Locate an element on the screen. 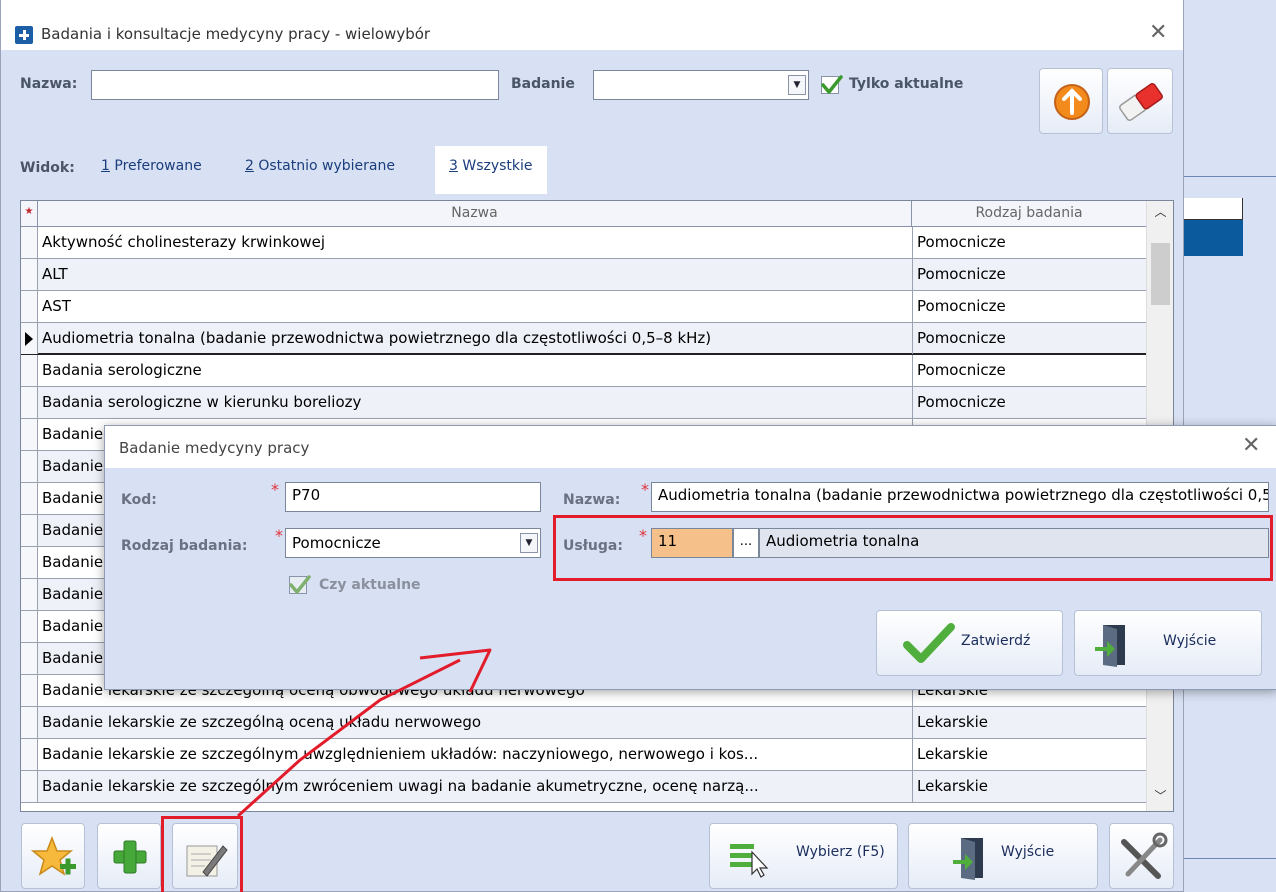  edit-button-highlight-box is located at coordinates (202, 854).